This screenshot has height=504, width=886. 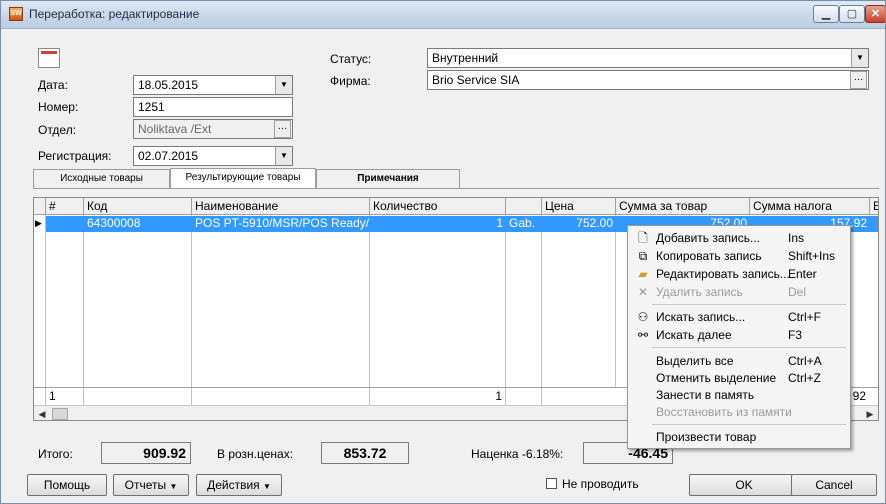 What do you see at coordinates (724, 412) in the screenshot?
I see `menu-item-label: Восстановить из памяти` at bounding box center [724, 412].